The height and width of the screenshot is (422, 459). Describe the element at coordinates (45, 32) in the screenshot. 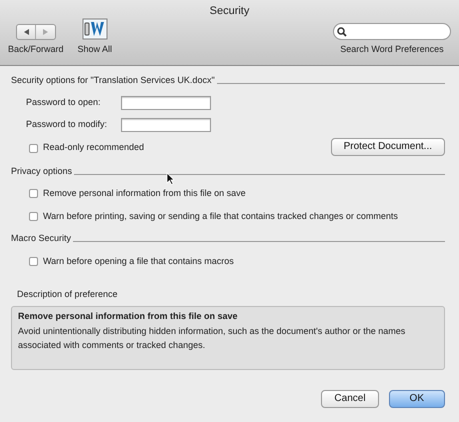

I see `right-triangle-icon` at that location.